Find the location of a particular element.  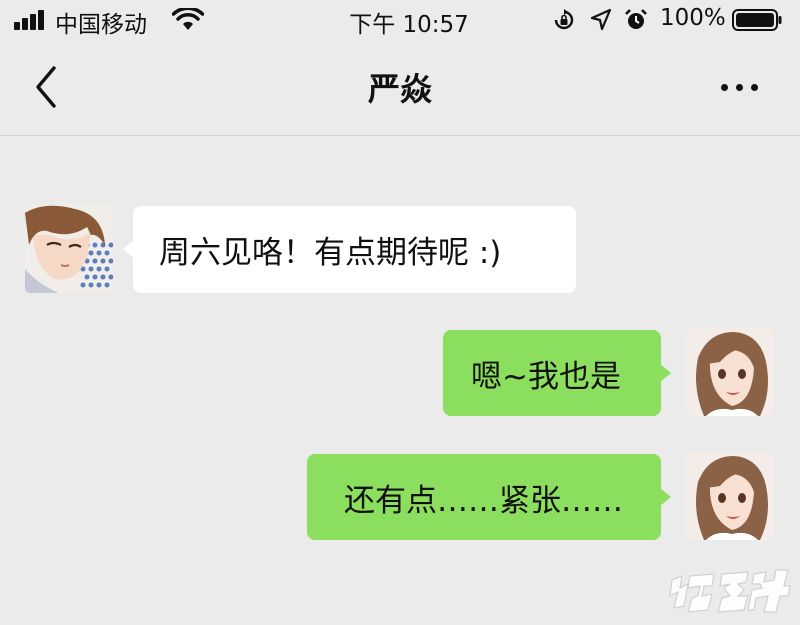

location-arrow-icon is located at coordinates (601, 19).